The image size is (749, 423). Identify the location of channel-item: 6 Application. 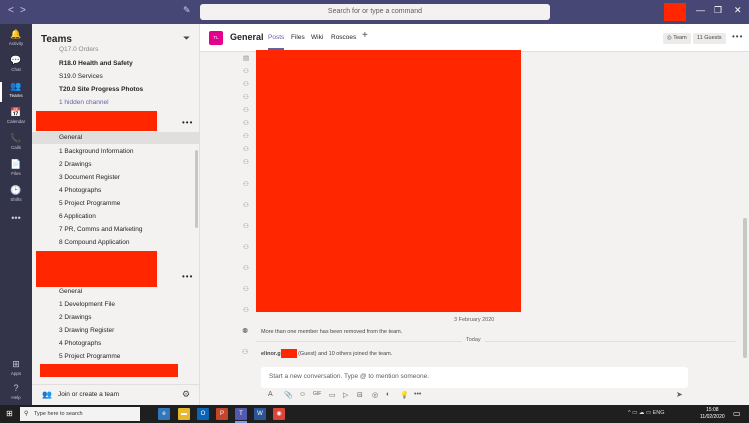
(77, 216).